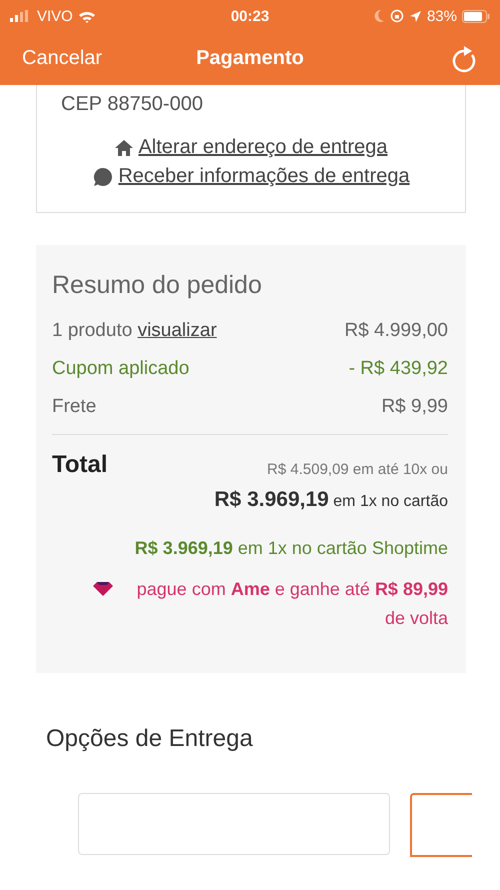  I want to click on summary-value: R$ 9,99, so click(414, 407).